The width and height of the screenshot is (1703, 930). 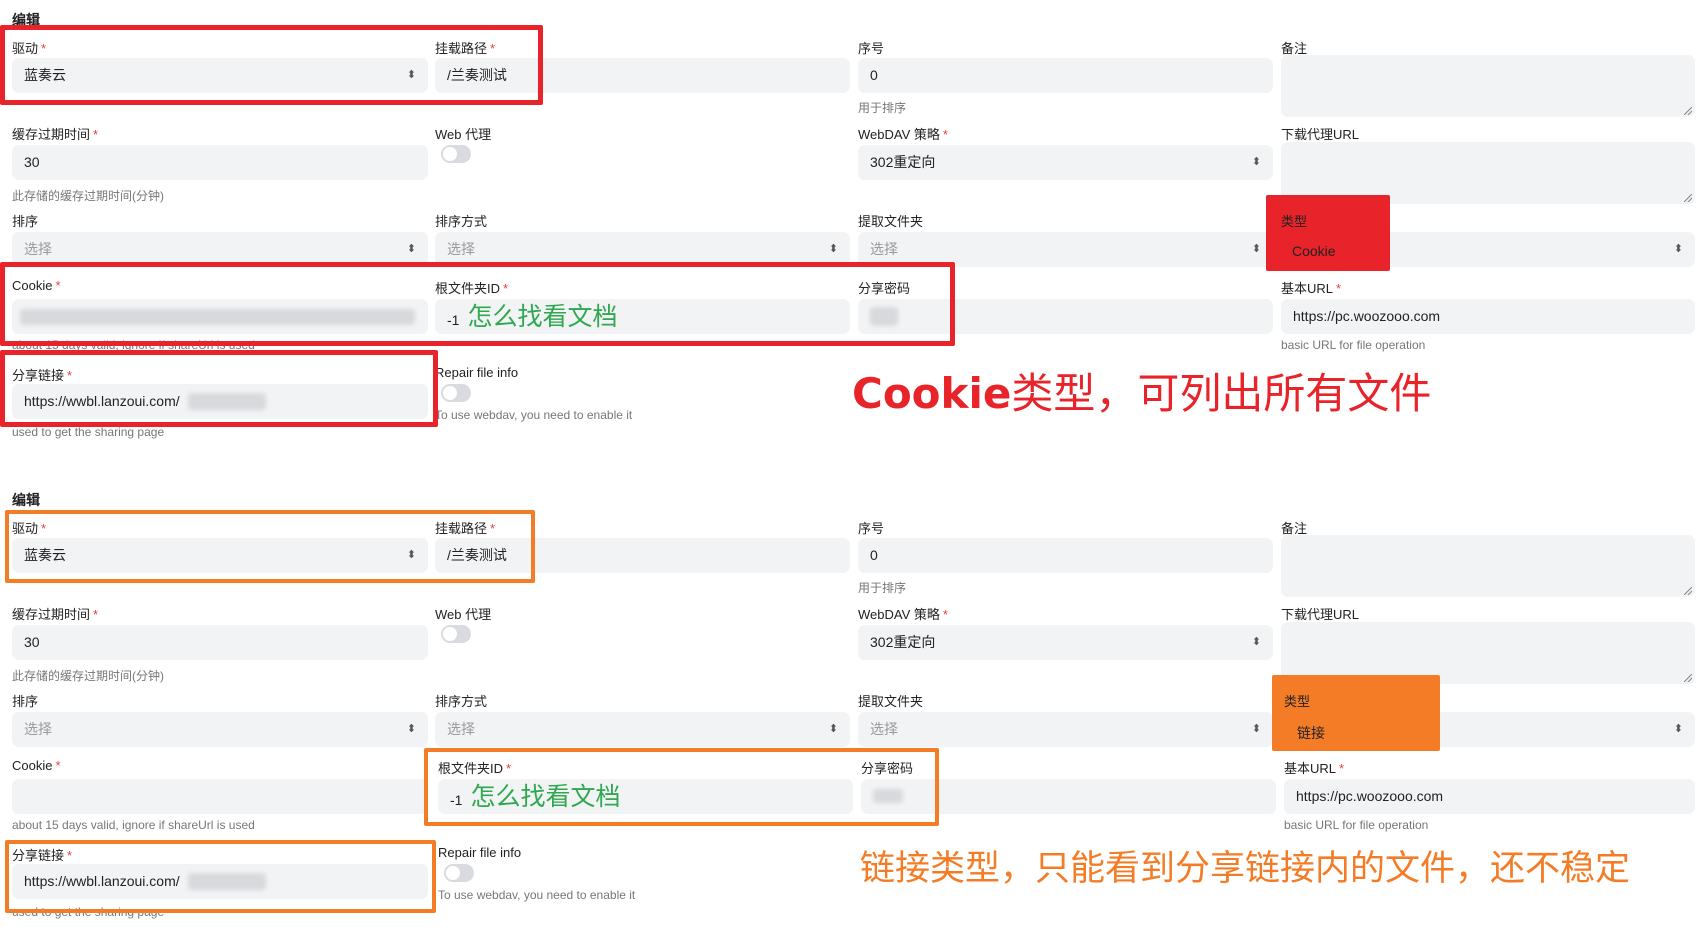 What do you see at coordinates (88, 432) in the screenshot?
I see `share-url-hint: used to get the sharing page` at bounding box center [88, 432].